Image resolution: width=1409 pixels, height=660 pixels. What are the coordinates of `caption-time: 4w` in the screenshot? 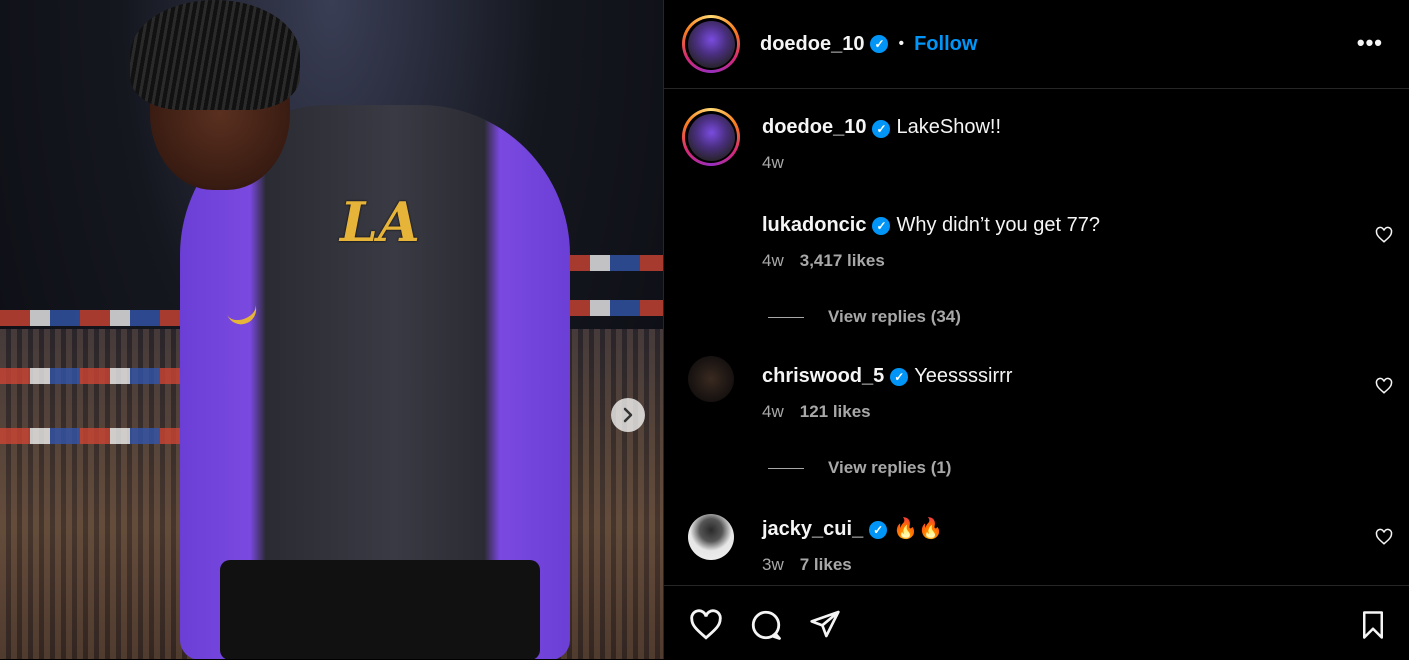 It's located at (881, 163).